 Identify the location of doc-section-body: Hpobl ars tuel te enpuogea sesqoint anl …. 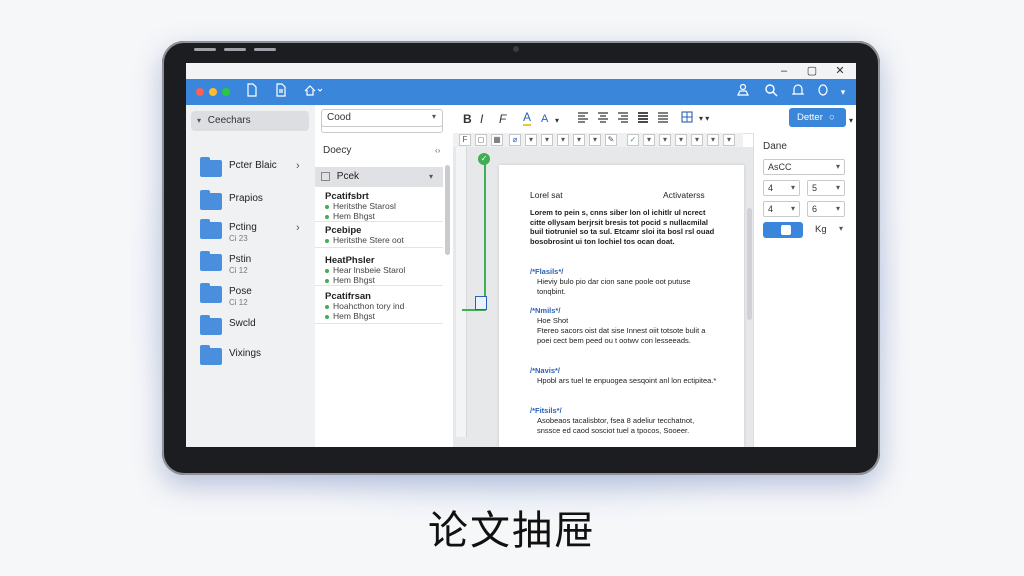
(627, 380).